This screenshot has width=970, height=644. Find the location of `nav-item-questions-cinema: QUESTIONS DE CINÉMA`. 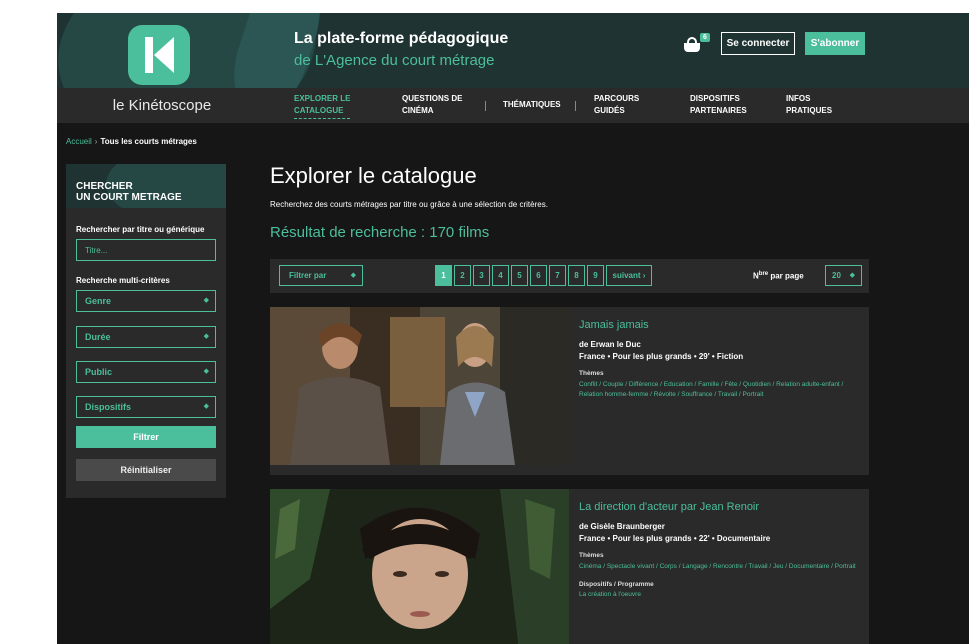

nav-item-questions-cinema: QUESTIONS DE CINÉMA is located at coordinates (432, 105).